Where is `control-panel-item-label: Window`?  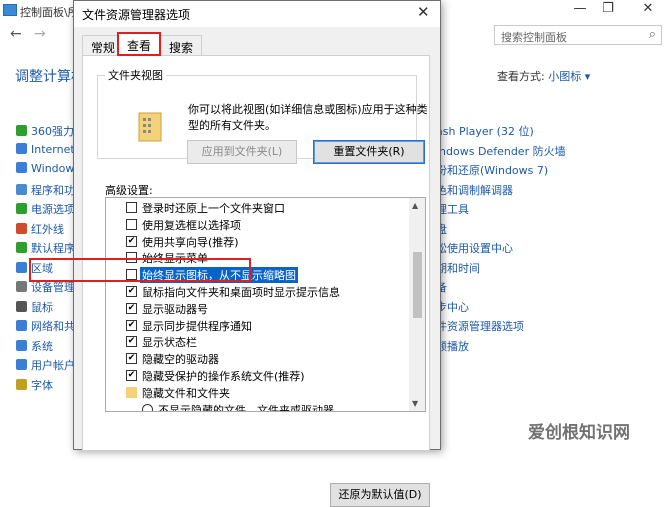
control-panel-item-label: Window is located at coordinates (53, 168).